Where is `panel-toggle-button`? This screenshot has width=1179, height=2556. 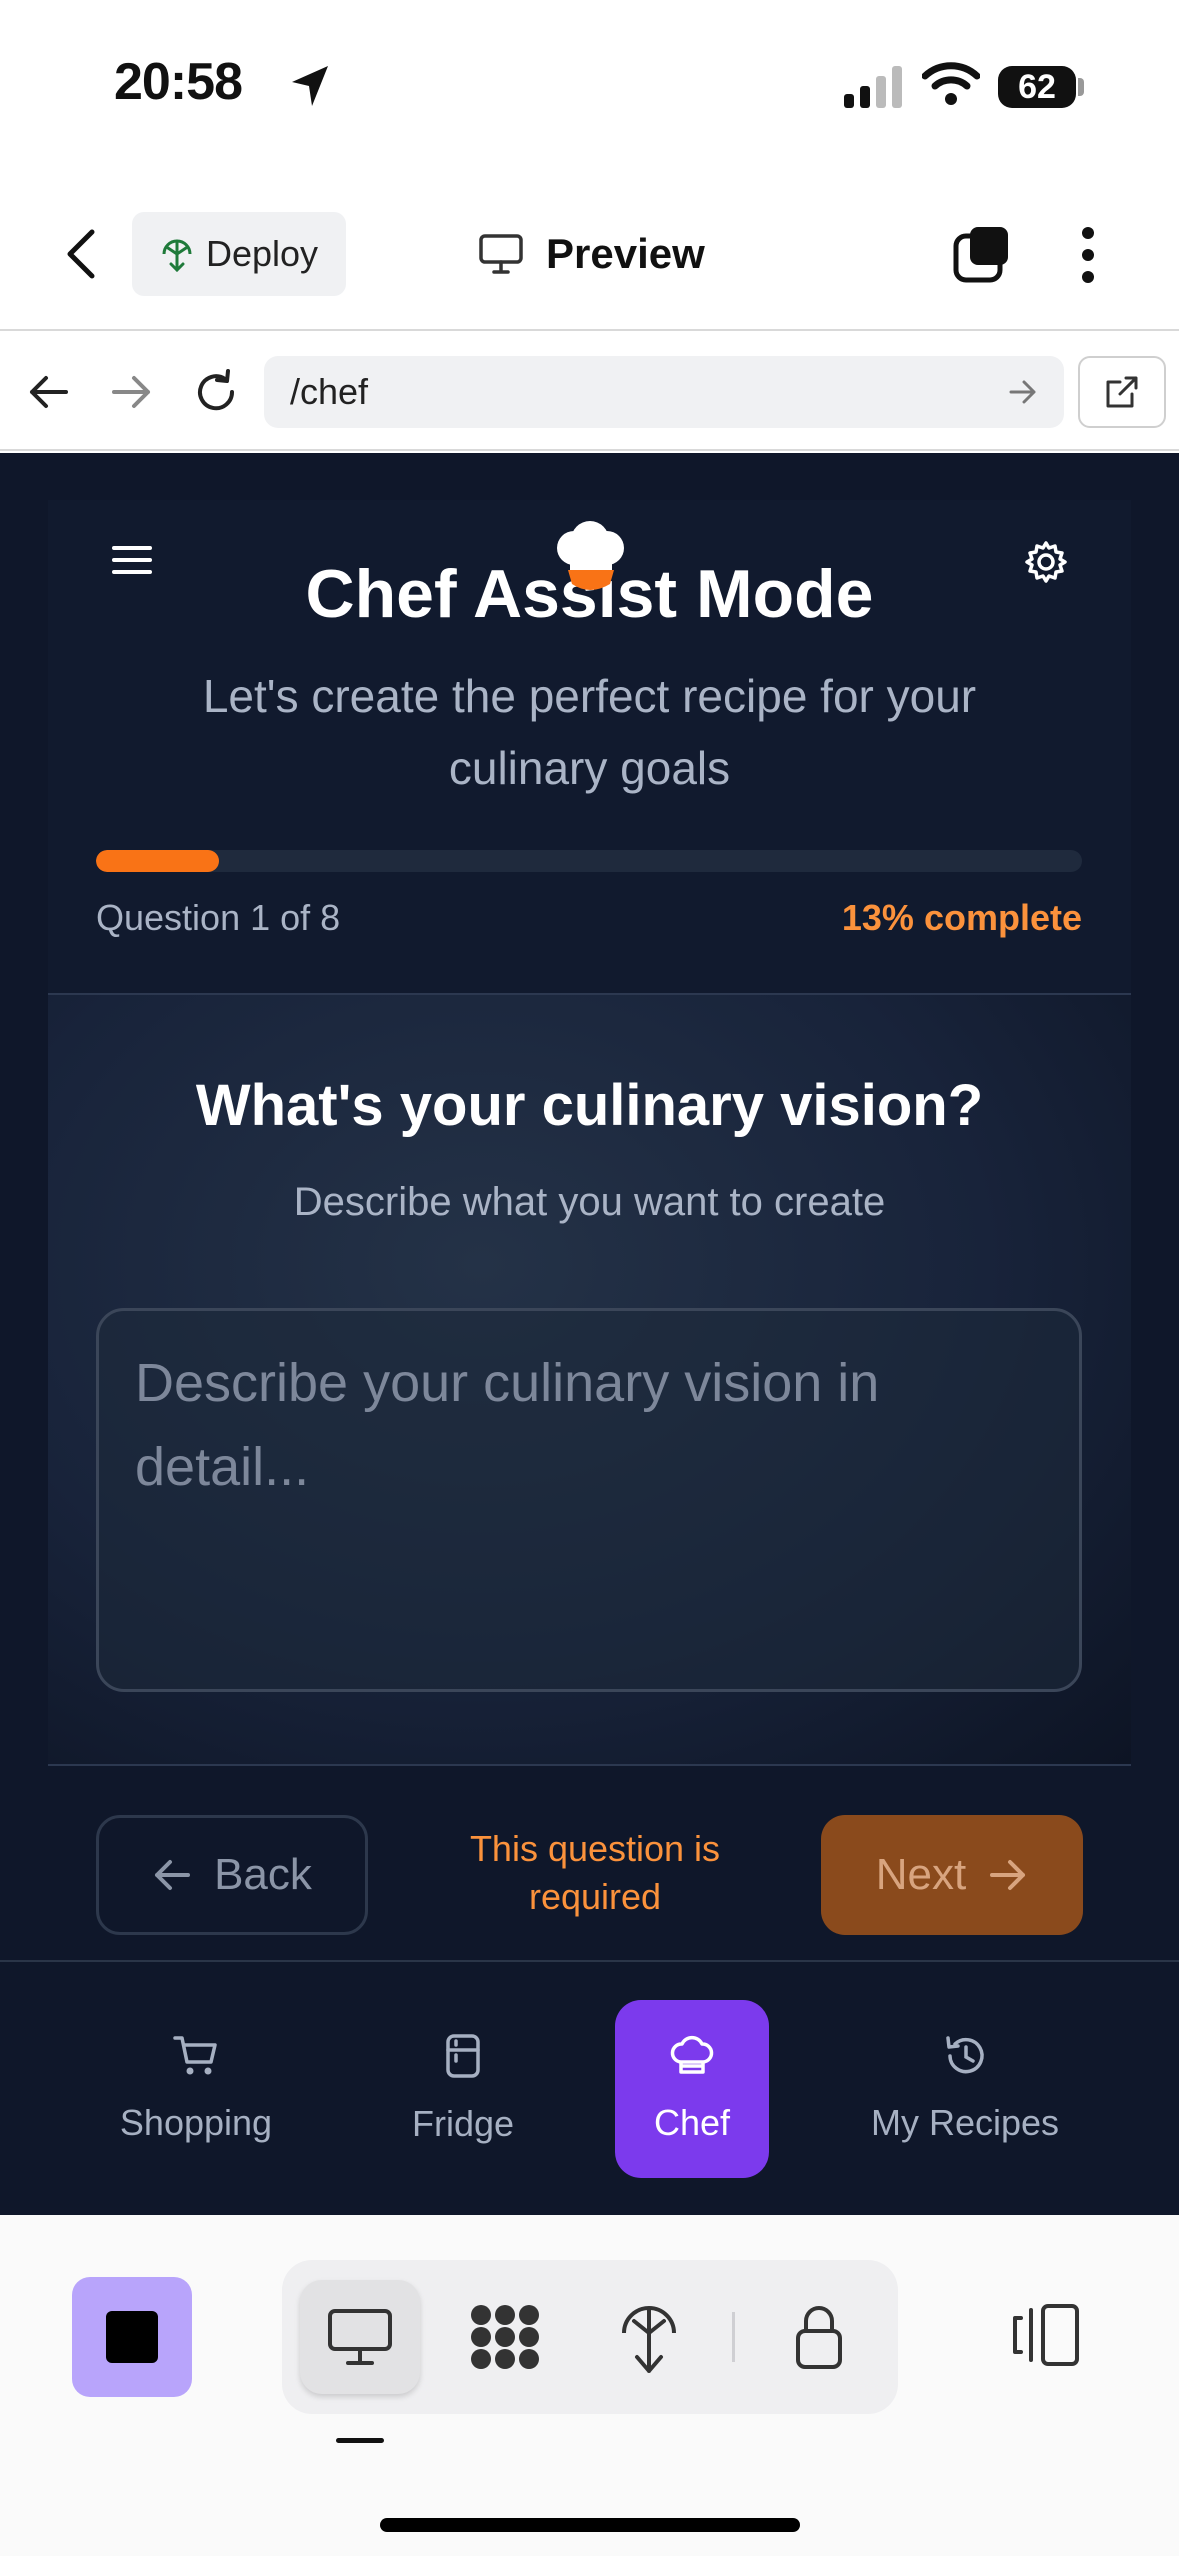 panel-toggle-button is located at coordinates (1045, 2335).